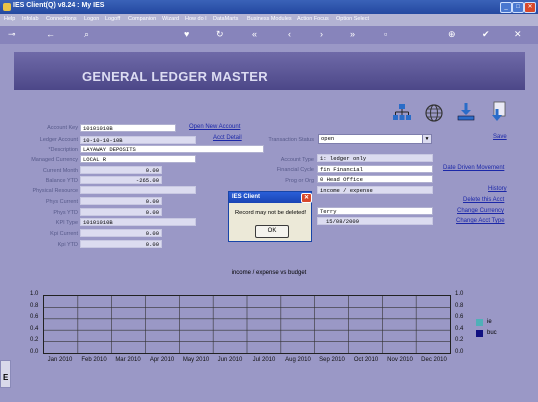 The height and width of the screenshot is (402, 538). What do you see at coordinates (60, 171) in the screenshot?
I see `current-month-label: Current Month` at bounding box center [60, 171].